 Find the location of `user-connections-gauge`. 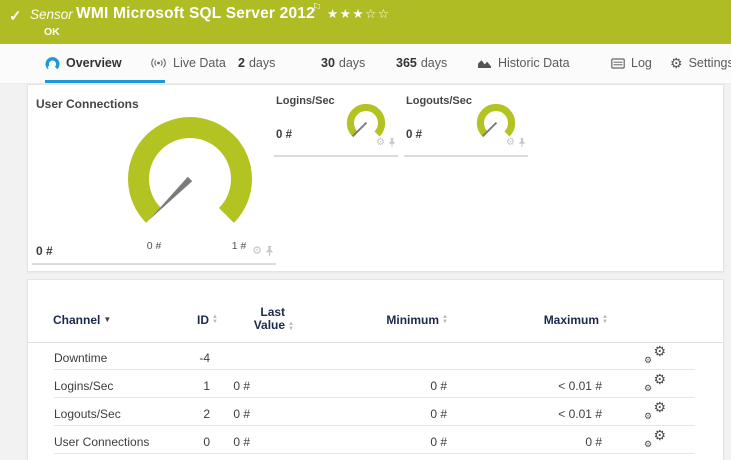

user-connections-gauge is located at coordinates (190, 169).